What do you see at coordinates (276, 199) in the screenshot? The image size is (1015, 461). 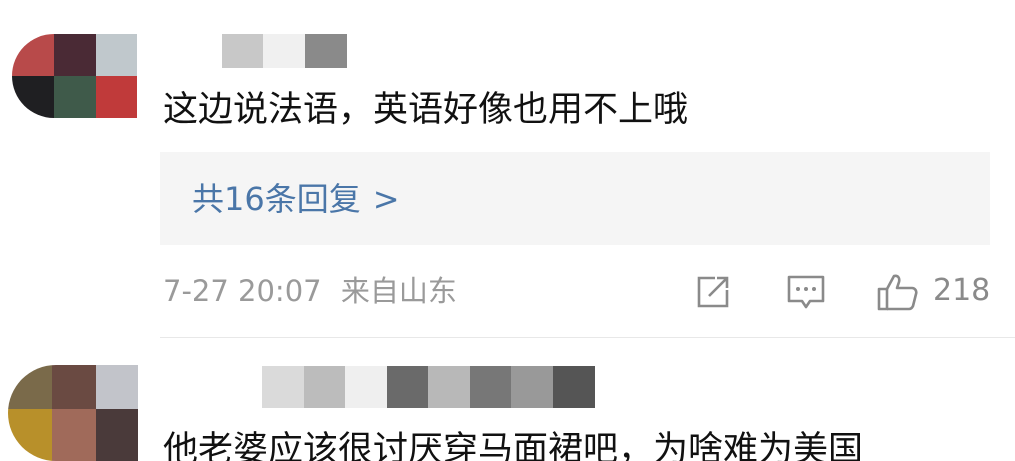 I see `replies-count-text: 共16条回复` at bounding box center [276, 199].